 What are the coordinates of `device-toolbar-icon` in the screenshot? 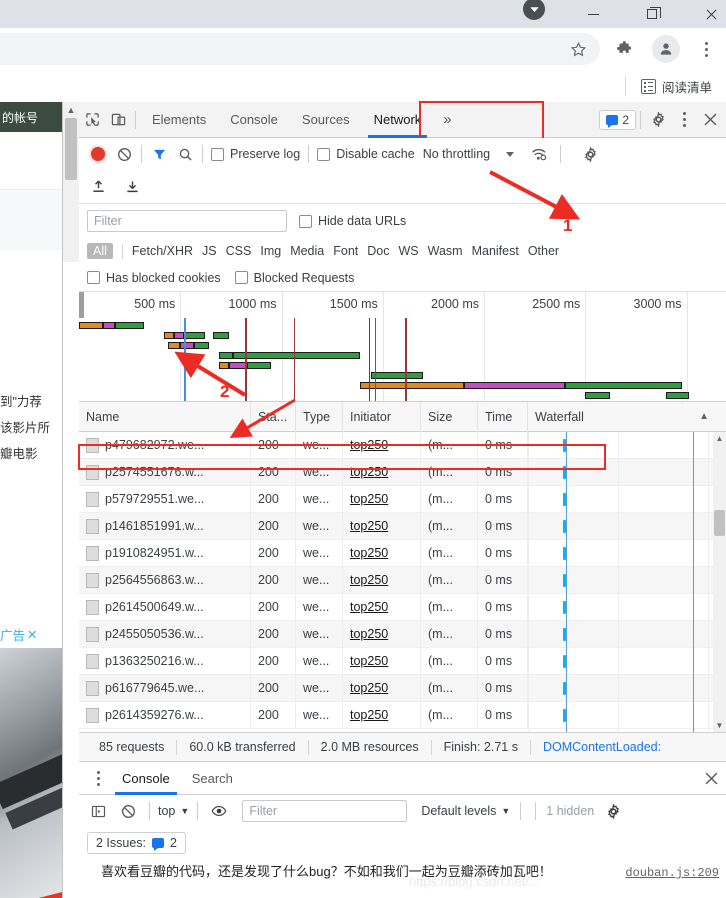 It's located at (118, 120).